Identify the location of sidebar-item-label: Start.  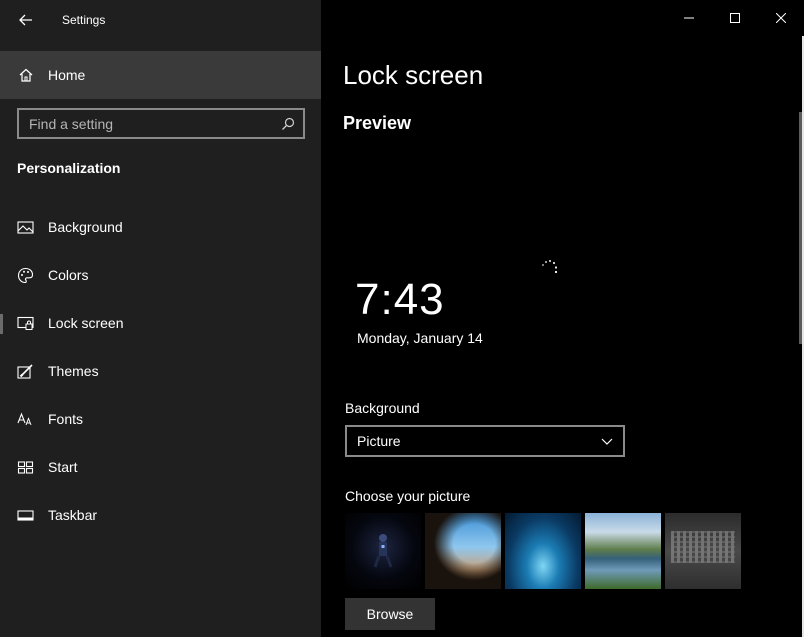
(63, 467).